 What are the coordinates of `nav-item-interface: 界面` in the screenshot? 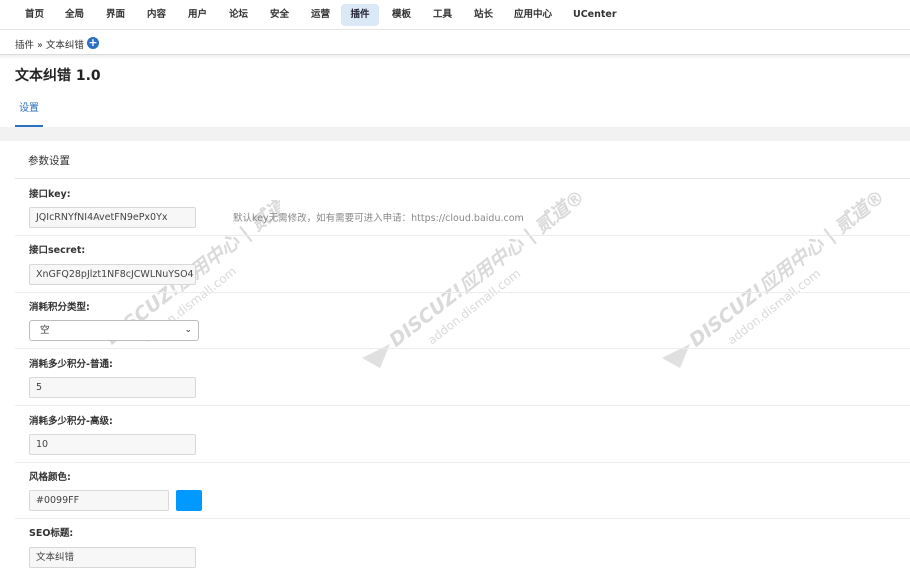 It's located at (115, 15).